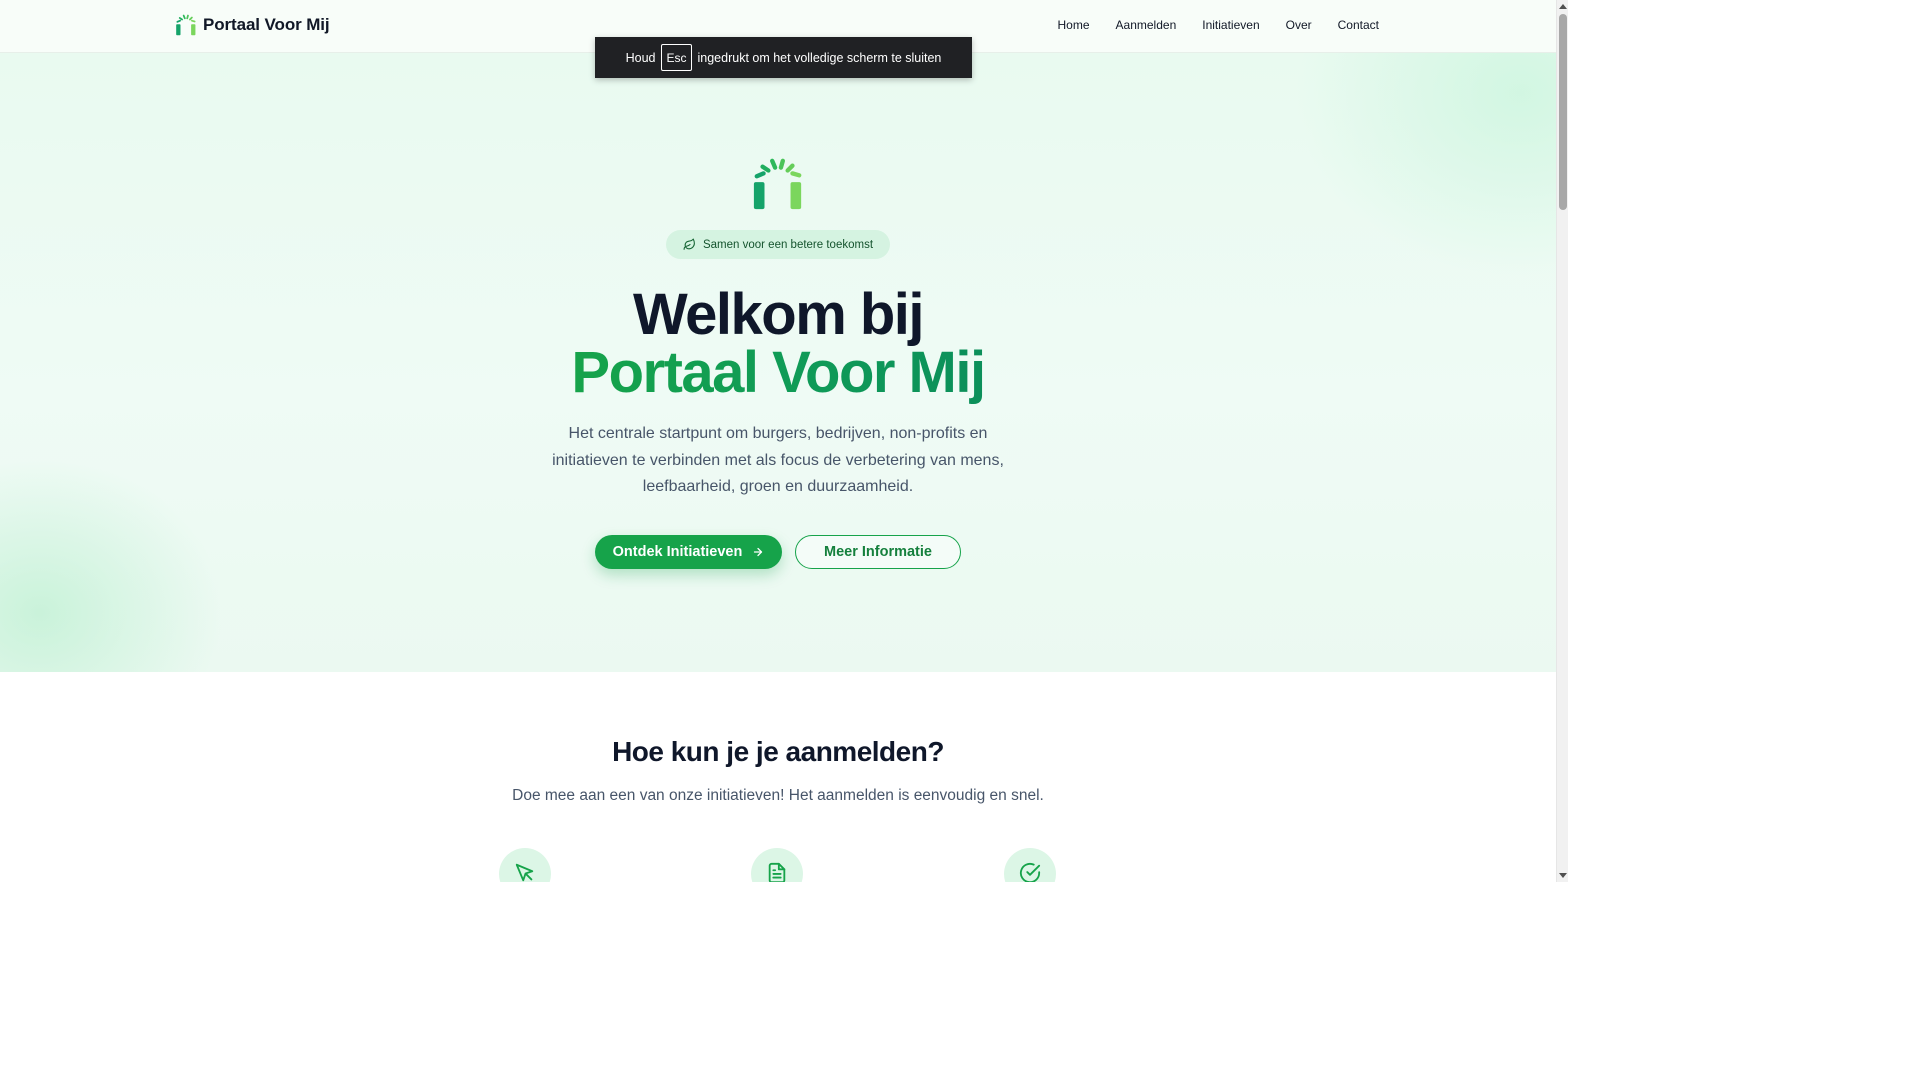 Image resolution: width=1920 pixels, height=1080 pixels. Describe the element at coordinates (677, 552) in the screenshot. I see `discover-initiatives-label: Ontdek Initiatieven` at that location.